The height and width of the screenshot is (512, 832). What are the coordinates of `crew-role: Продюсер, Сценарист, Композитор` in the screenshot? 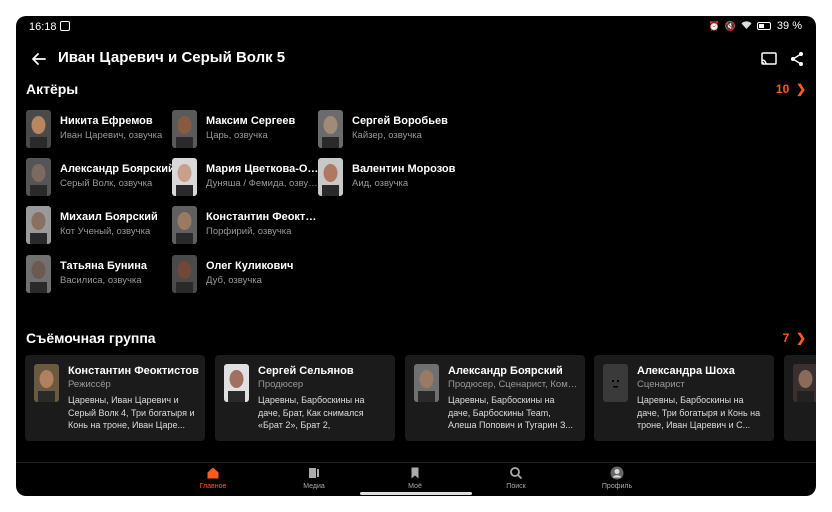 It's located at (513, 384).